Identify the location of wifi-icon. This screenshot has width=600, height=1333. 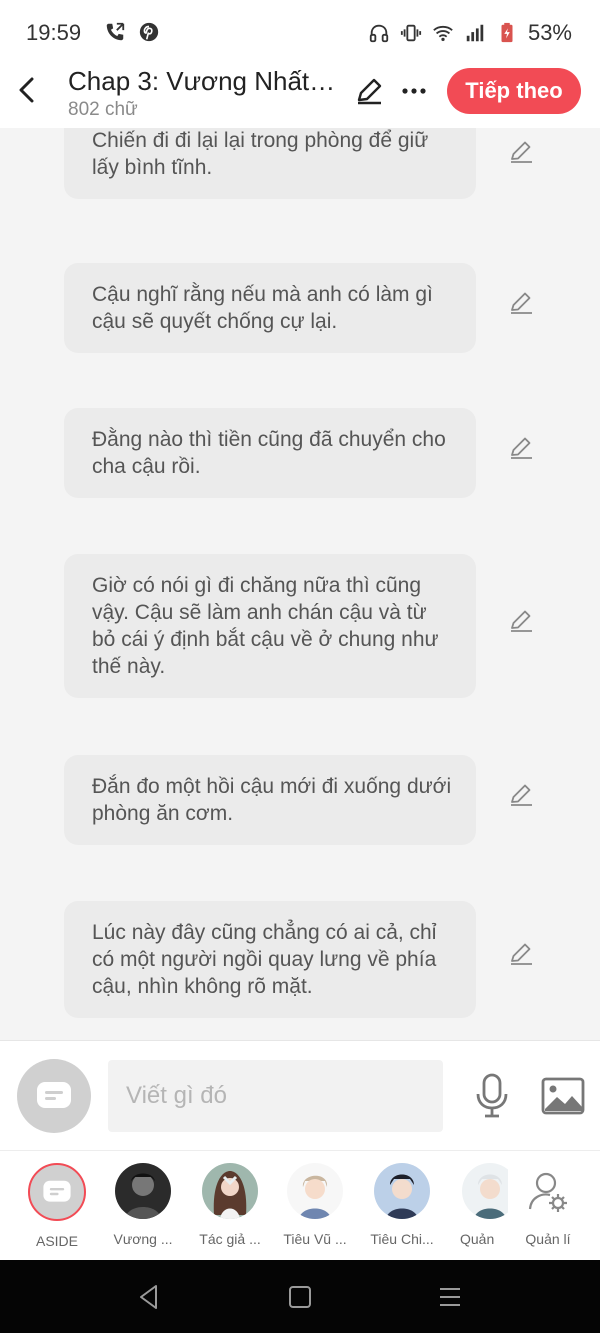
(443, 33).